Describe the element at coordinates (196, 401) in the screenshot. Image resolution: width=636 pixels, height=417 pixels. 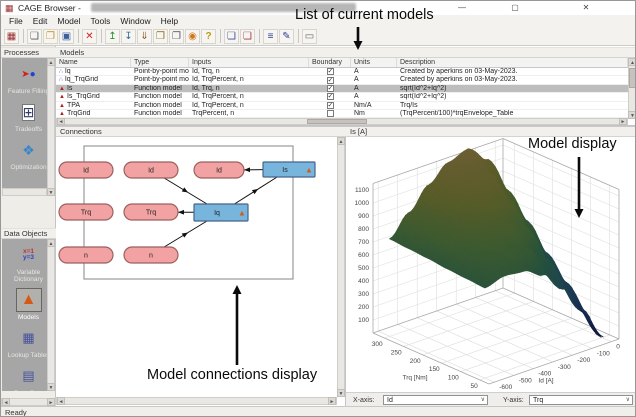
I see `connections-hscrollbar: ◄ ►` at that location.